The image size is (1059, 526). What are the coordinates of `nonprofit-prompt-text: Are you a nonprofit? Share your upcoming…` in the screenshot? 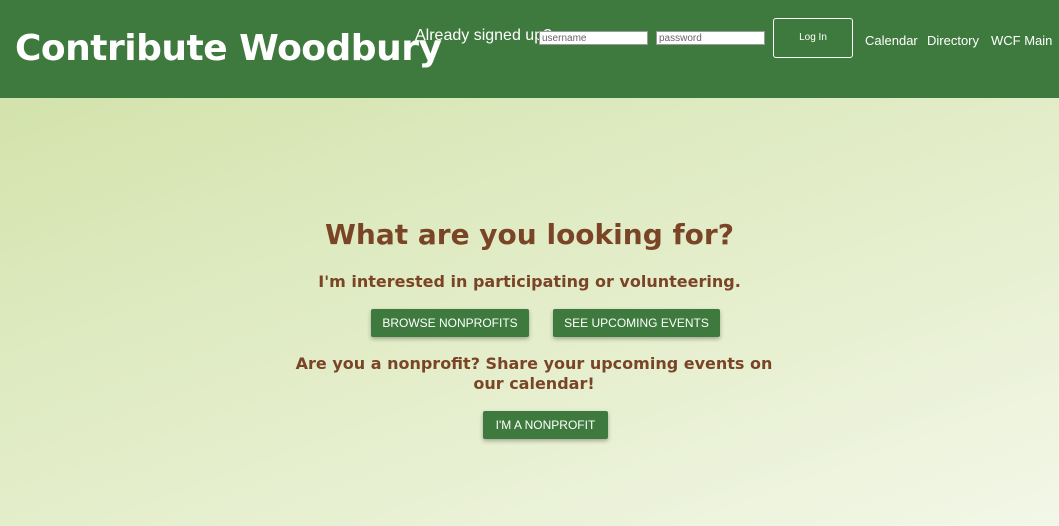 It's located at (534, 373).